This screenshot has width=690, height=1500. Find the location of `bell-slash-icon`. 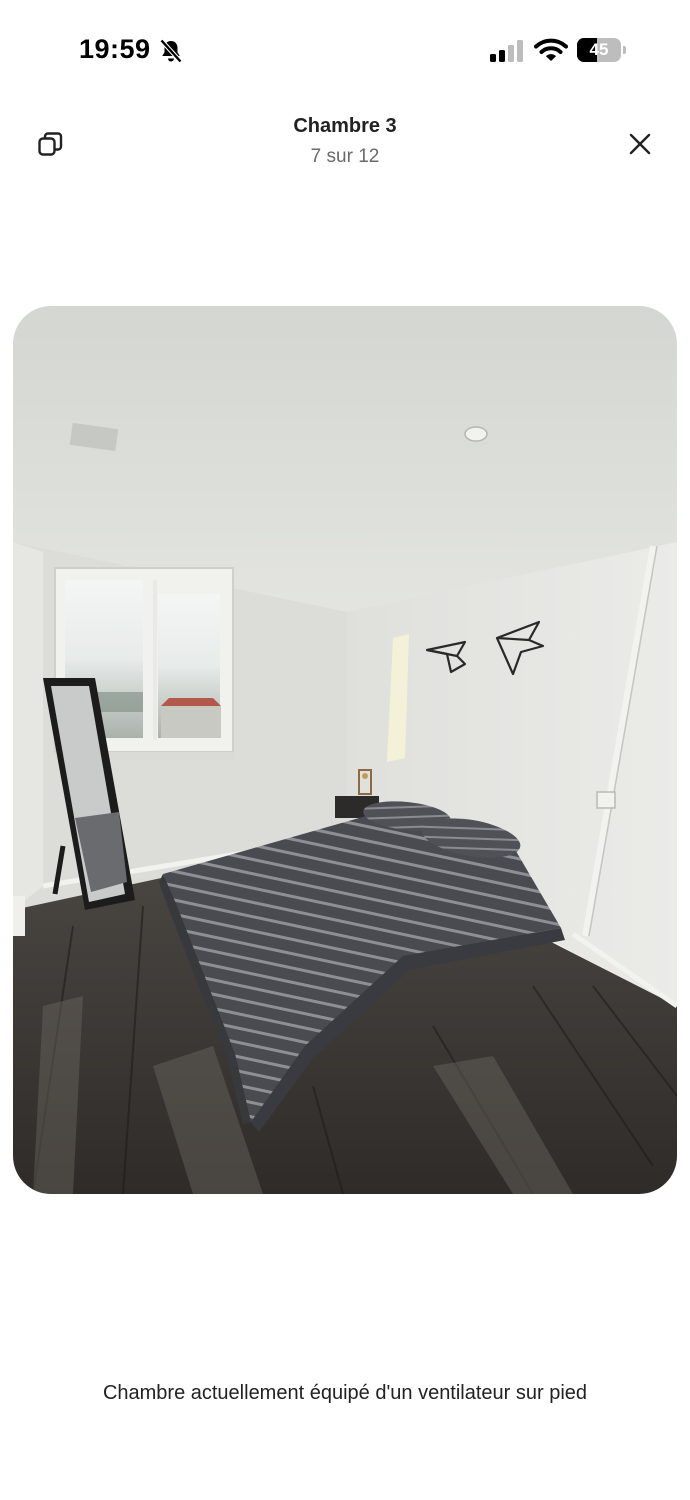

bell-slash-icon is located at coordinates (171, 51).